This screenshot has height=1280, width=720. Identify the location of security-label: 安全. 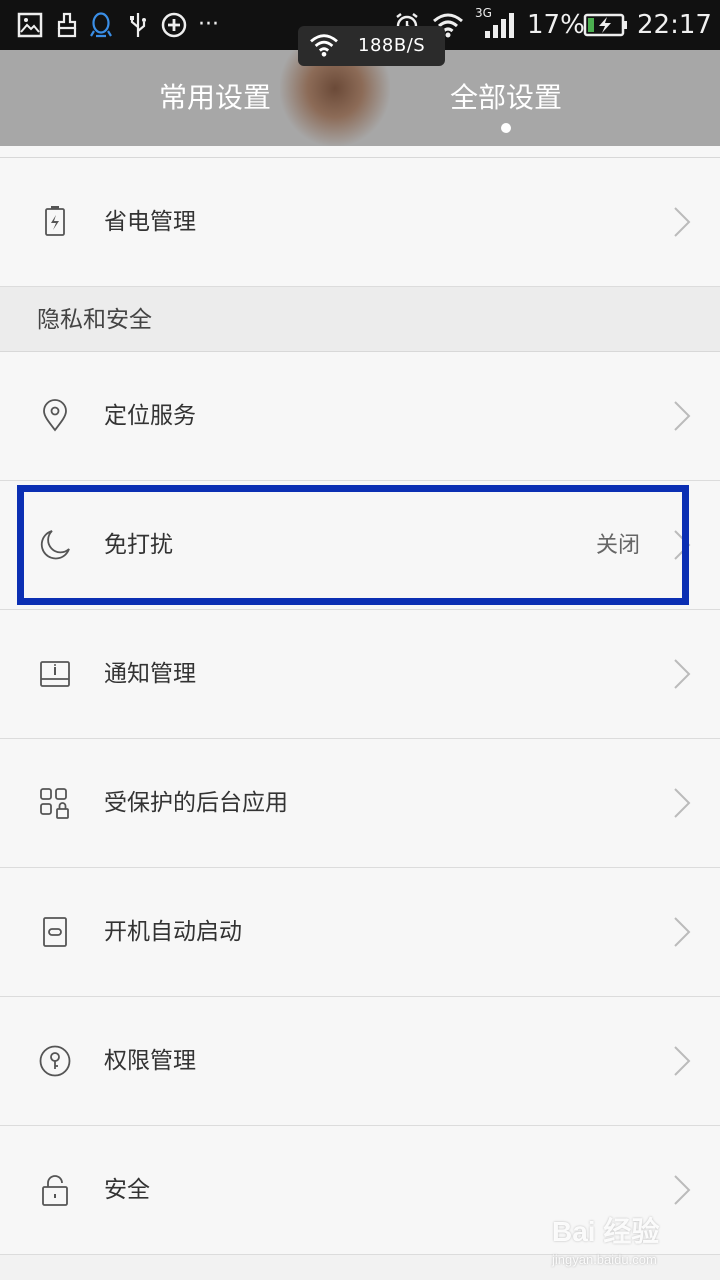
(127, 1190).